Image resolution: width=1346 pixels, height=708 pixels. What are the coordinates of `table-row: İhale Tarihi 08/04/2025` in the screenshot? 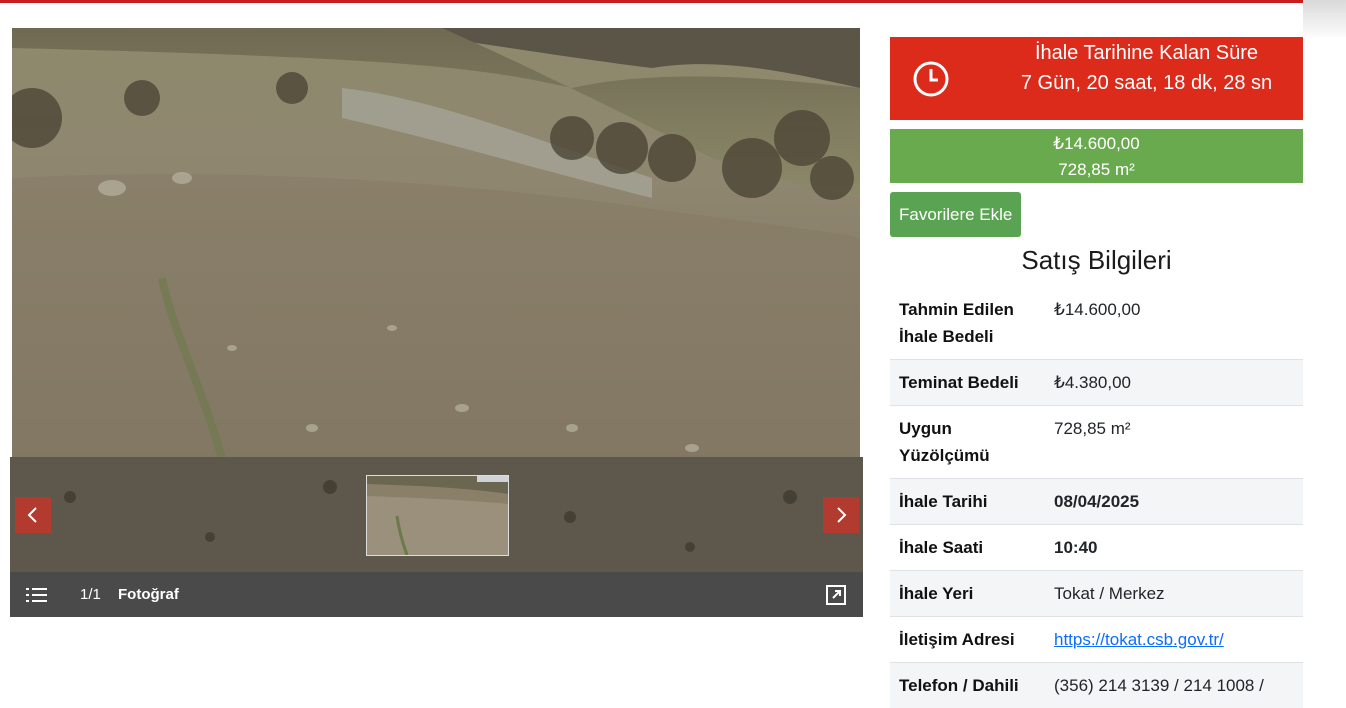 It's located at (1096, 502).